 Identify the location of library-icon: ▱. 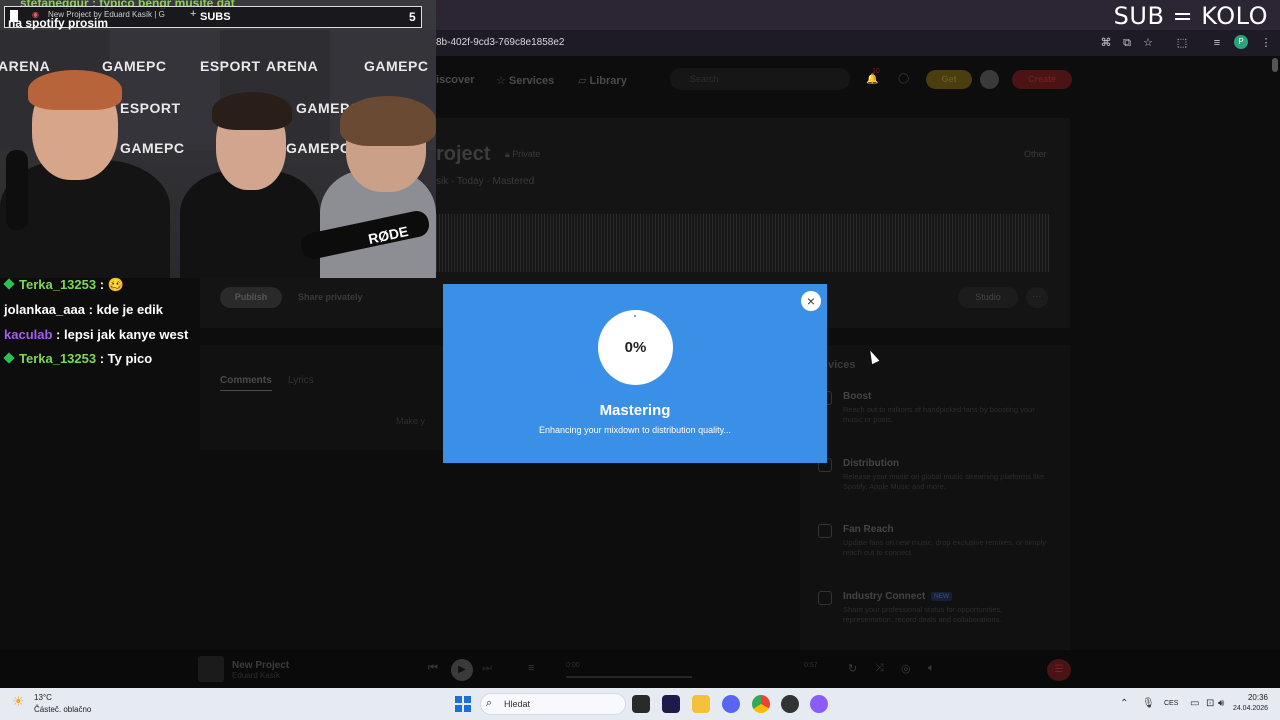
(584, 81).